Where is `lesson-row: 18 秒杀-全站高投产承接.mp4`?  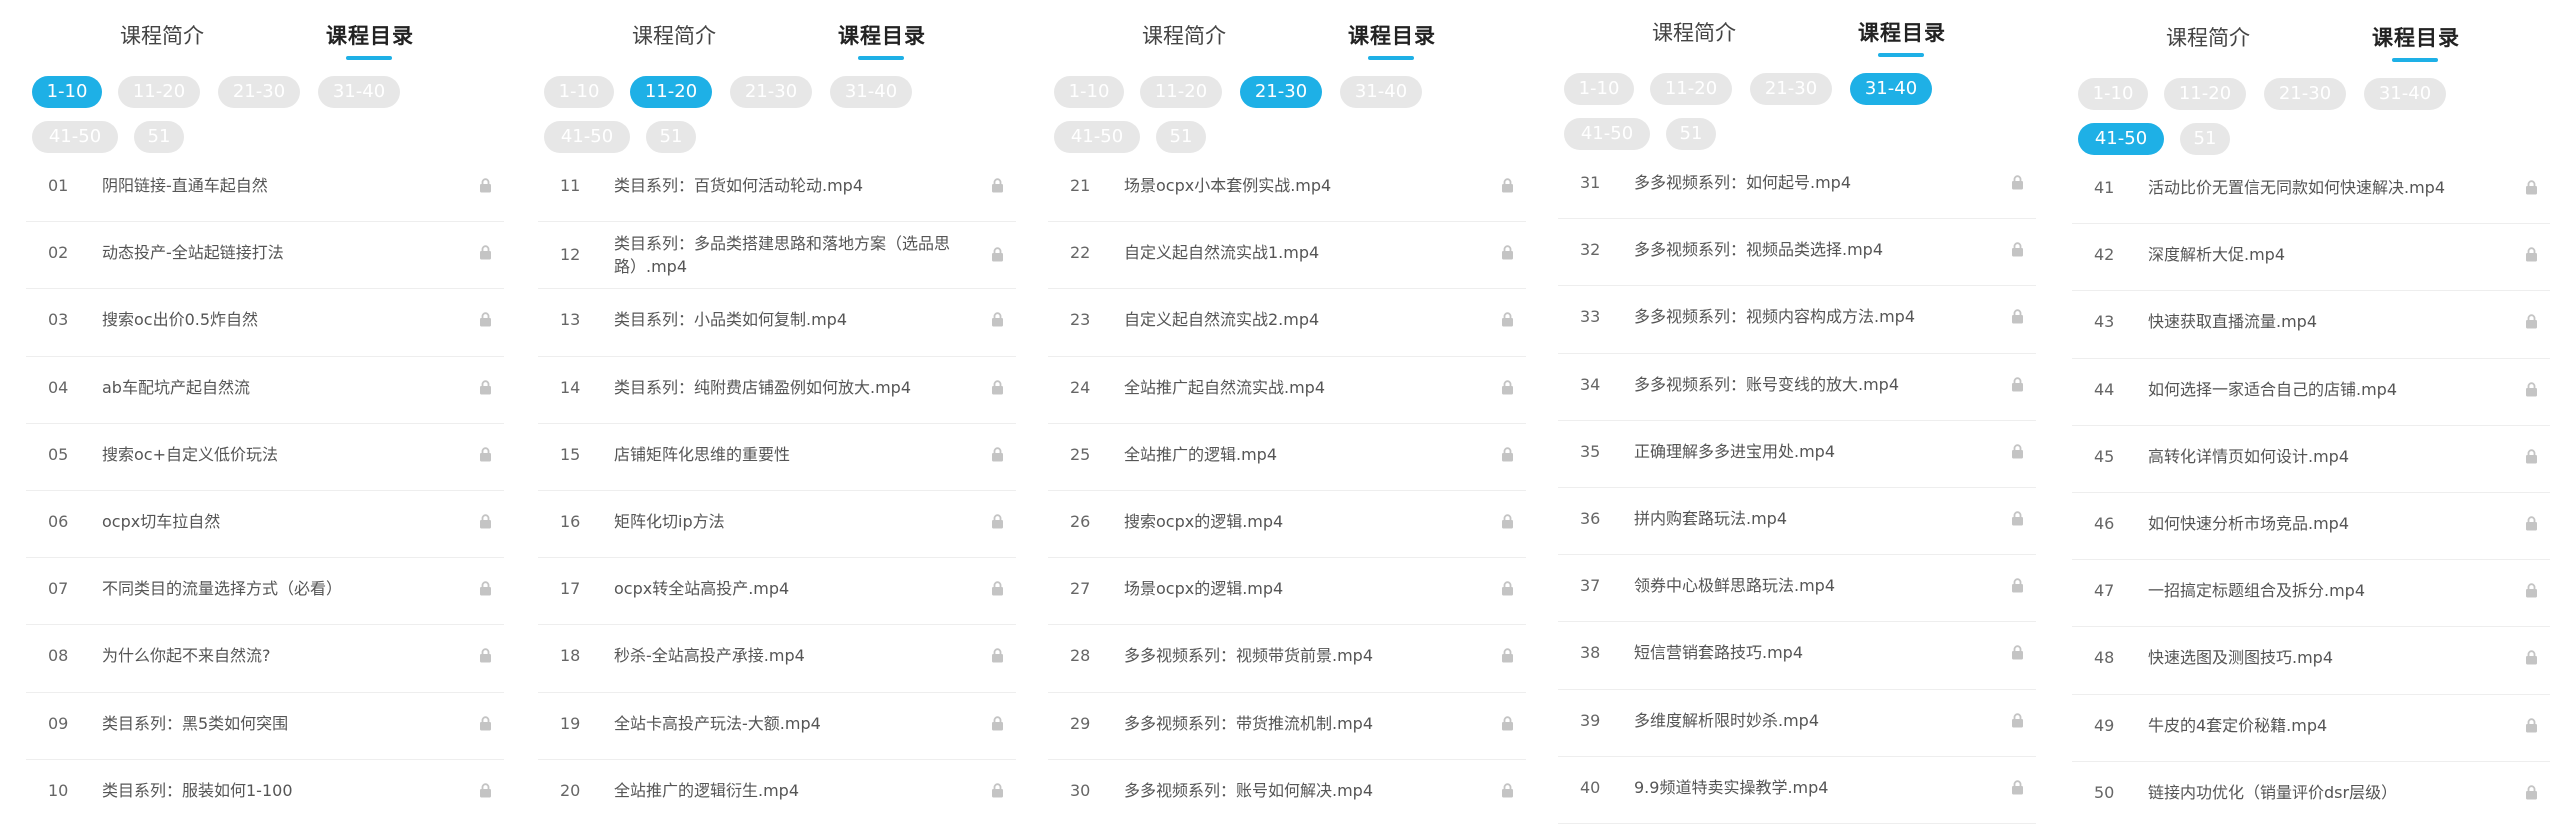 lesson-row: 18 秒杀-全站高投产承接.mp4 is located at coordinates (777, 659).